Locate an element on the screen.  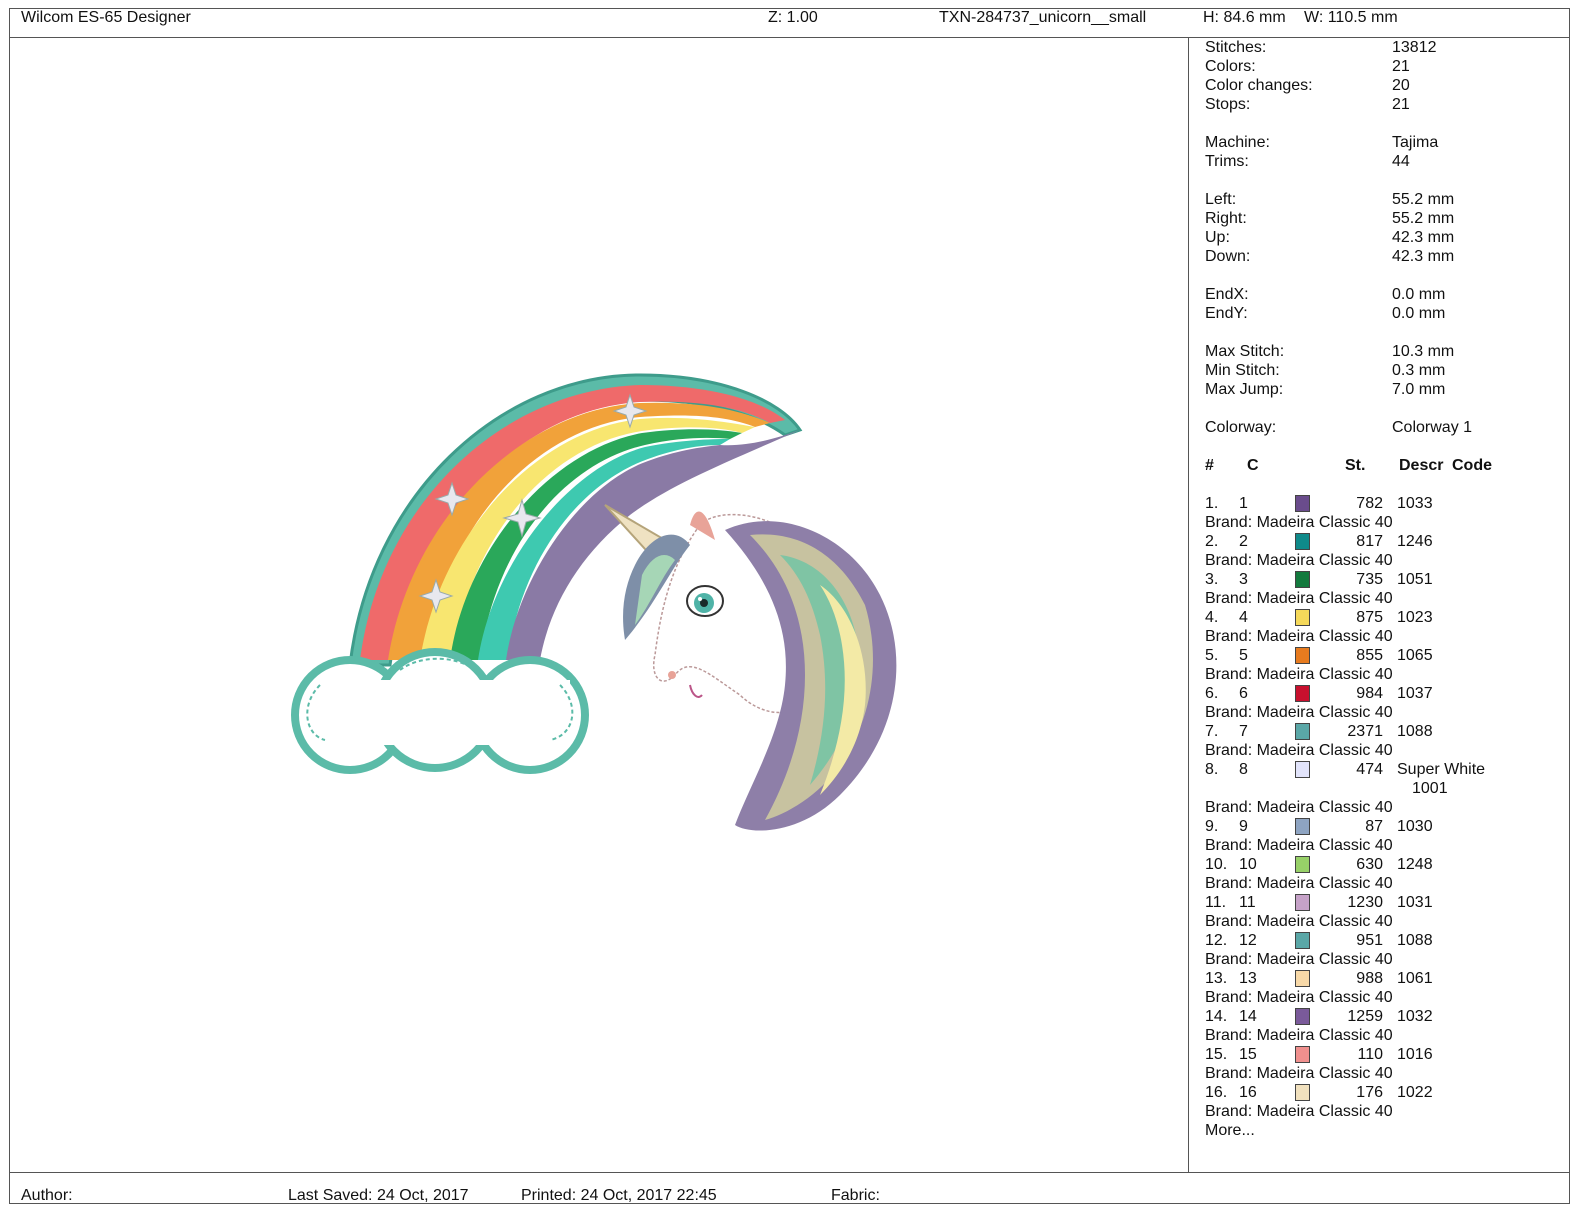
color-index: 16 is located at coordinates (1248, 1092).